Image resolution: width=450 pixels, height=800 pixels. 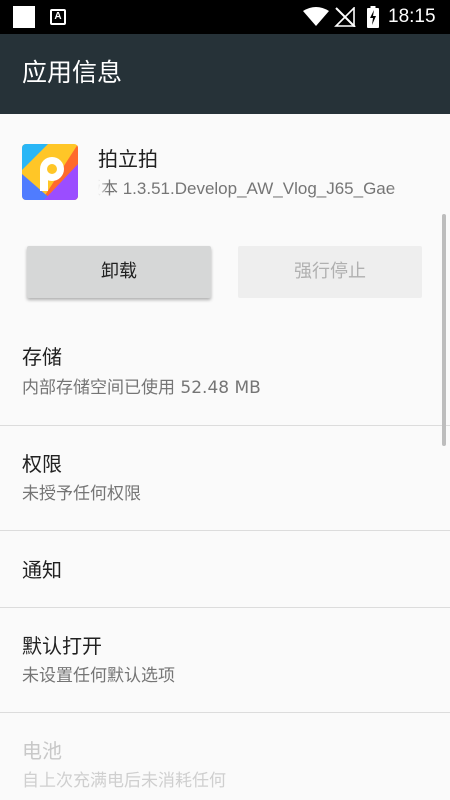 What do you see at coordinates (444, 330) in the screenshot?
I see `scrollbar` at bounding box center [444, 330].